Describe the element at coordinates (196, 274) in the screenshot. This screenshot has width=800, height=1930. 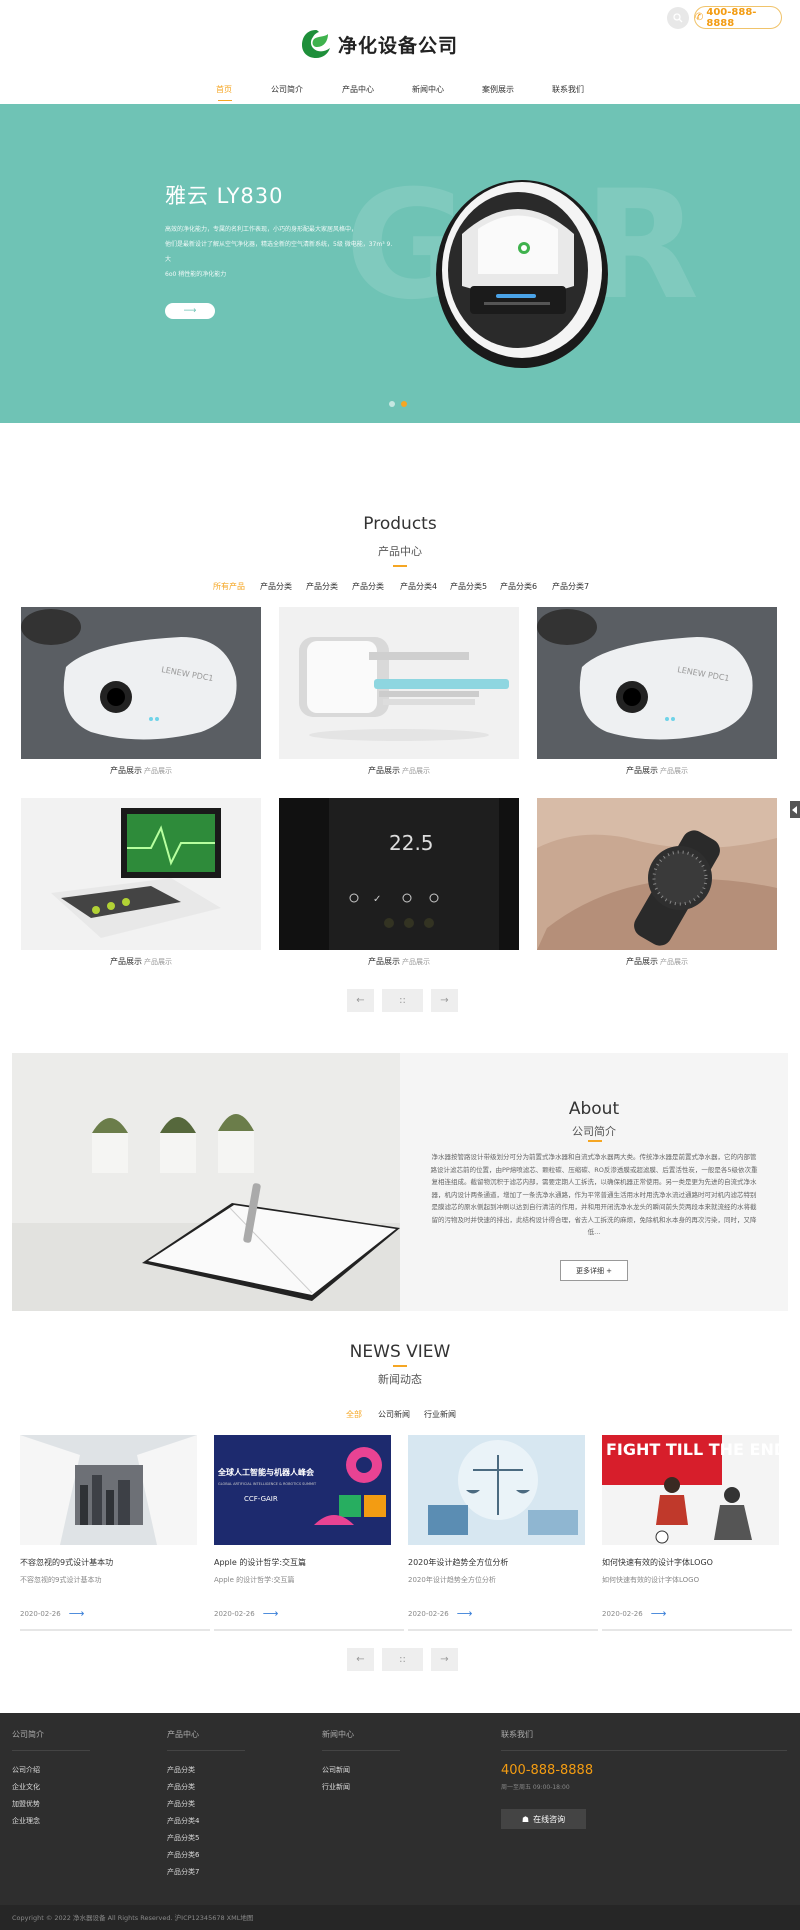
I see `banner-desc-line: 6o0 稍性能的净化能力` at that location.